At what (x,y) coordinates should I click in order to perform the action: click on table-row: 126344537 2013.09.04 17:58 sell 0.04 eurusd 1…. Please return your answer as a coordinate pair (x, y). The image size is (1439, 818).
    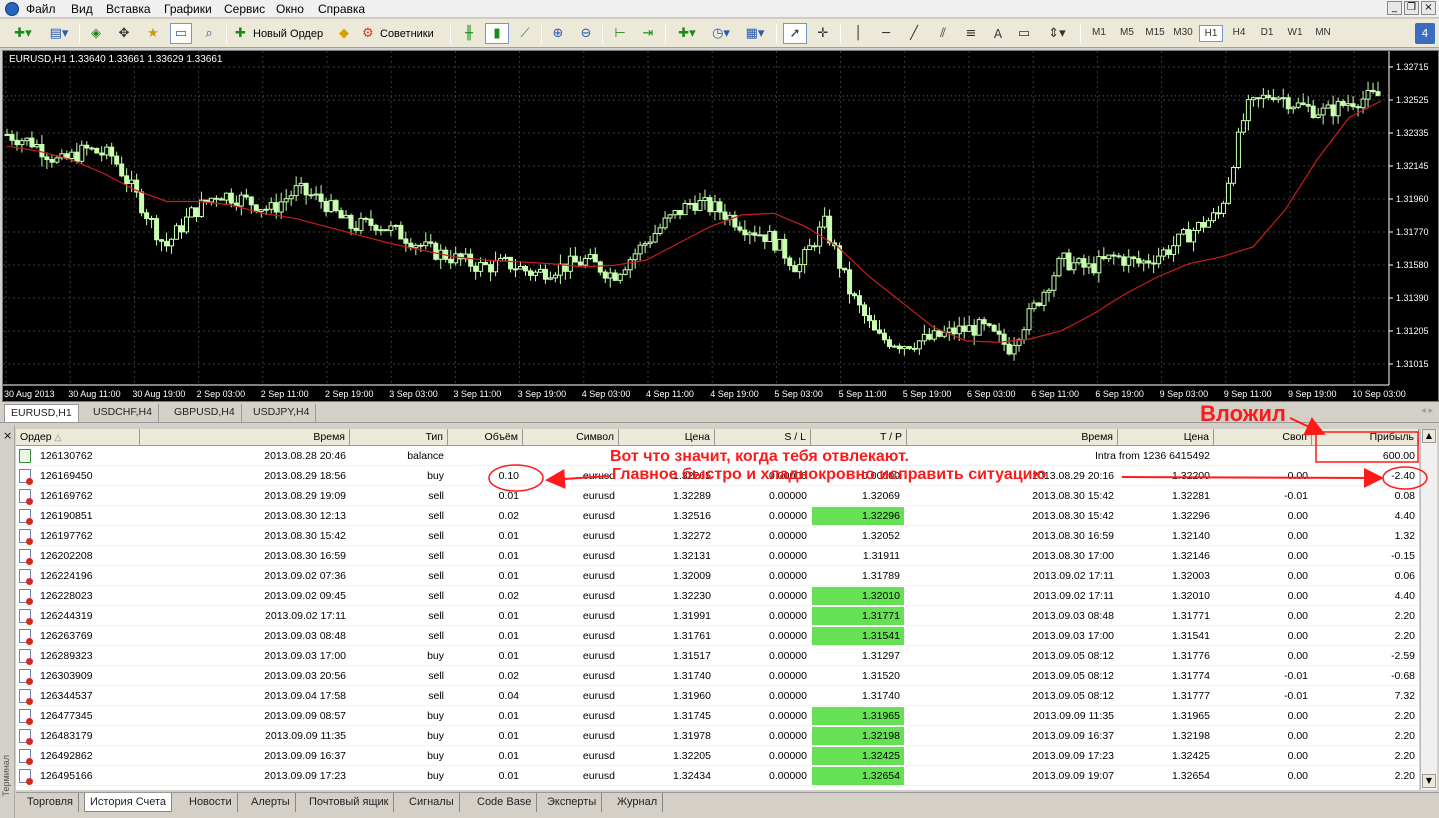
    Looking at the image, I should click on (717, 696).